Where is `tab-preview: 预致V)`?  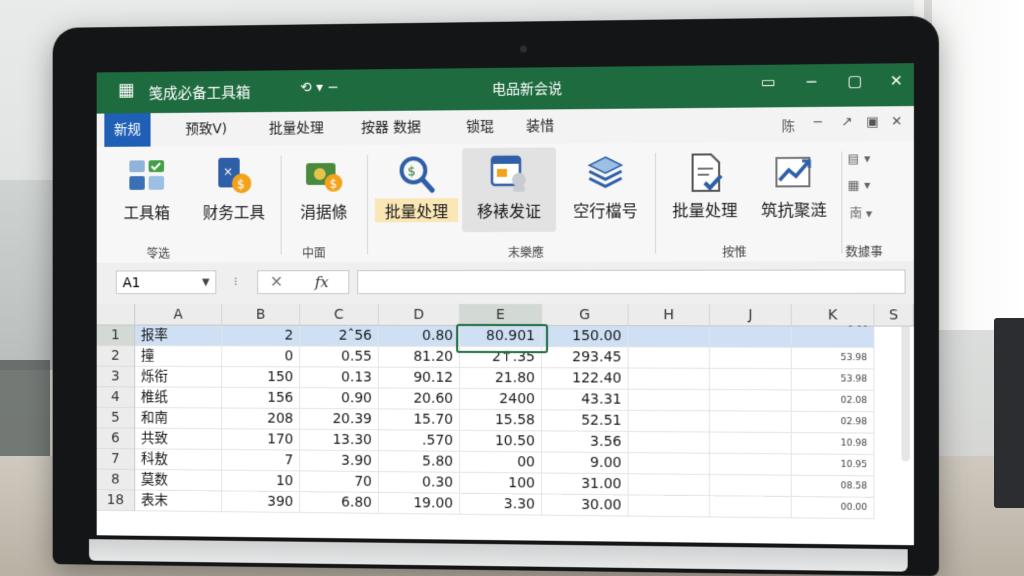
tab-preview: 预致V) is located at coordinates (206, 129).